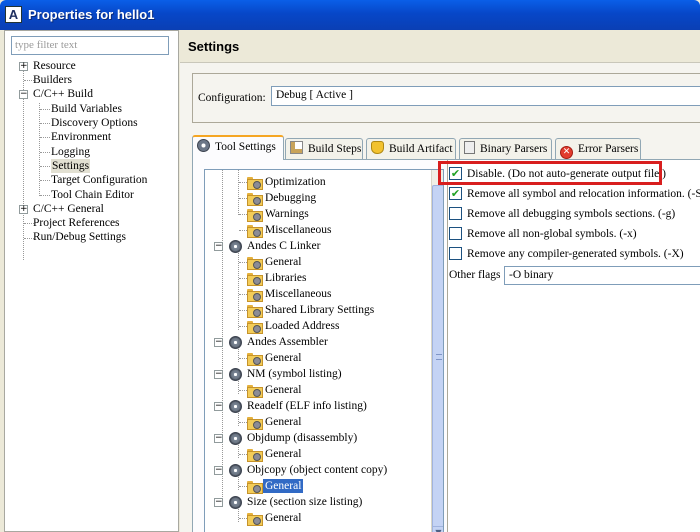 The width and height of the screenshot is (700, 532). I want to click on error-icon: ✕, so click(566, 152).